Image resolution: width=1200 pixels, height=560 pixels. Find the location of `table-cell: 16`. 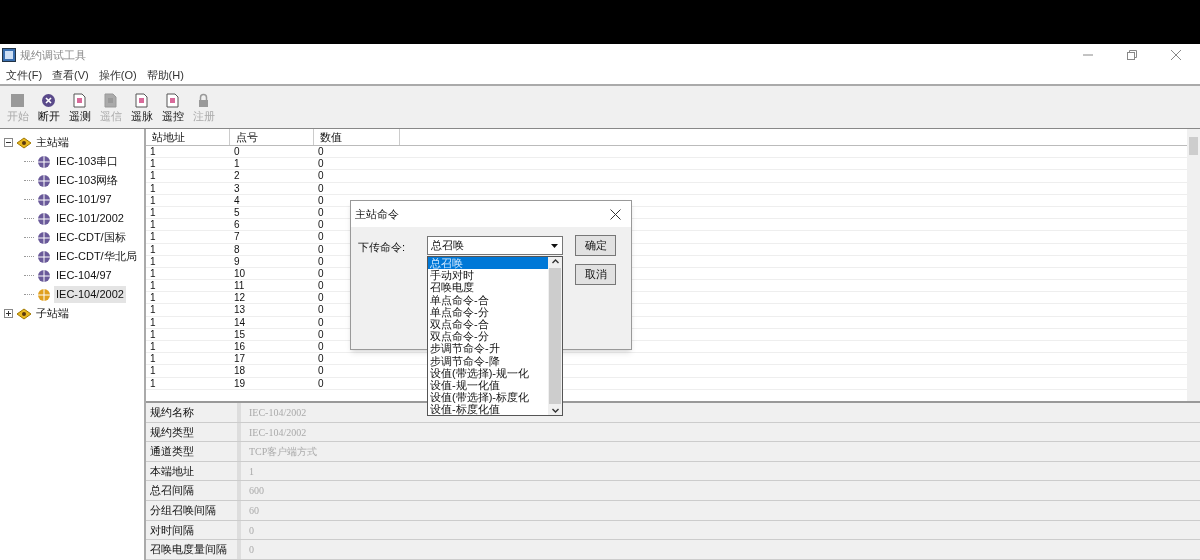

table-cell: 16 is located at coordinates (240, 346).